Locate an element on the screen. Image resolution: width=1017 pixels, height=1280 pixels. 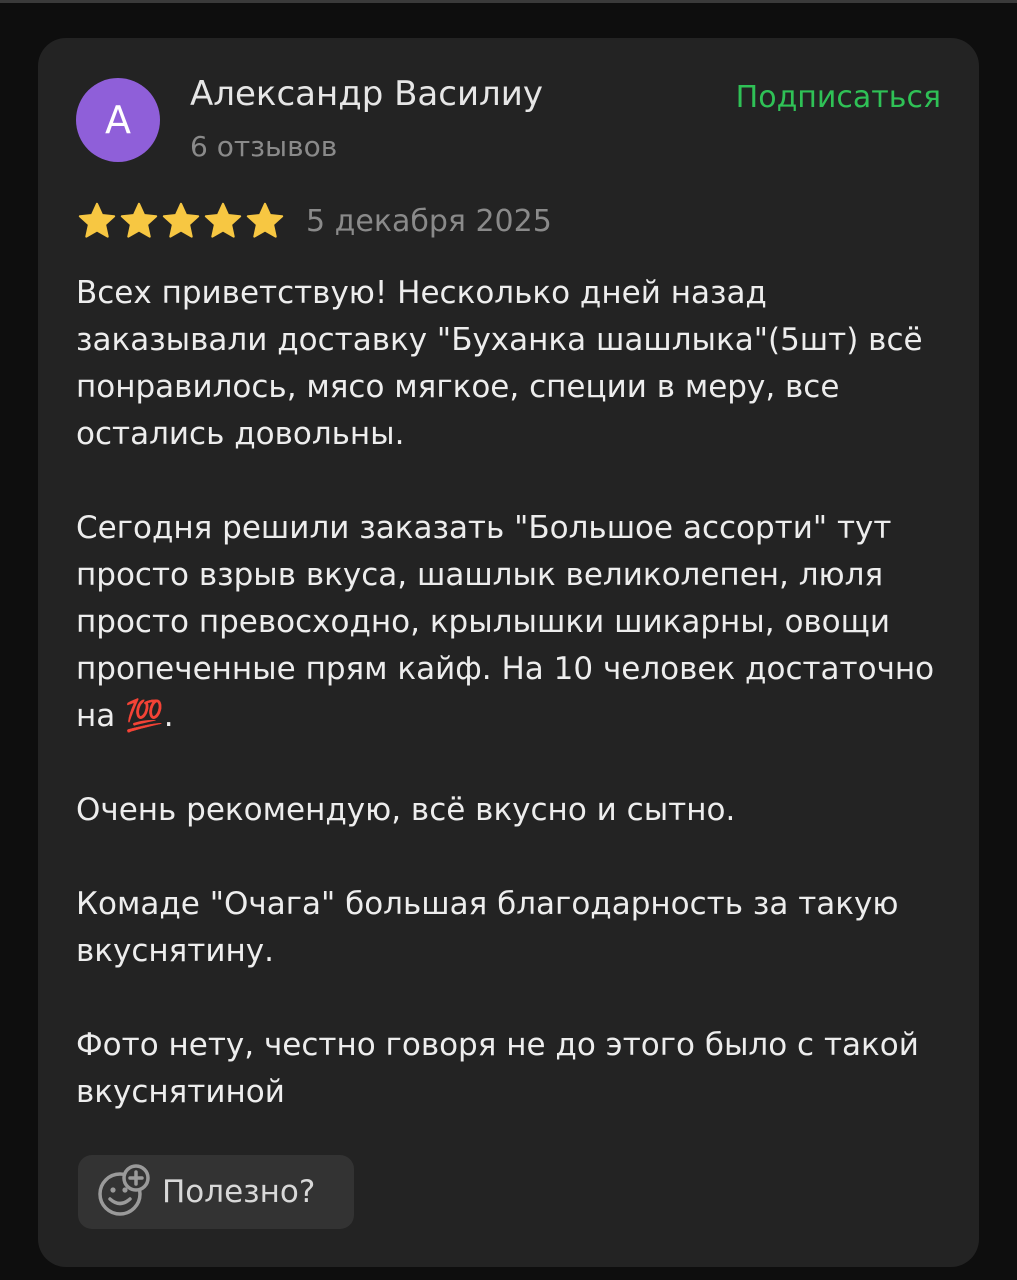
smile-plus-icon is located at coordinates (124, 1190).